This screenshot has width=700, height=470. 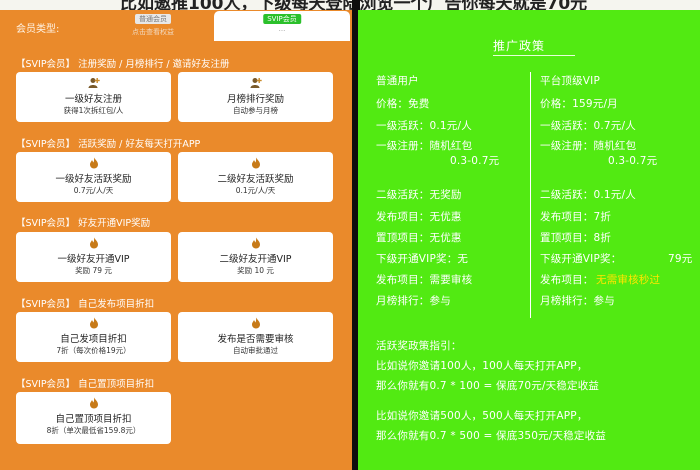 What do you see at coordinates (255, 259) in the screenshot?
I see `benefit-title: 二级好友开通VIP` at bounding box center [255, 259].